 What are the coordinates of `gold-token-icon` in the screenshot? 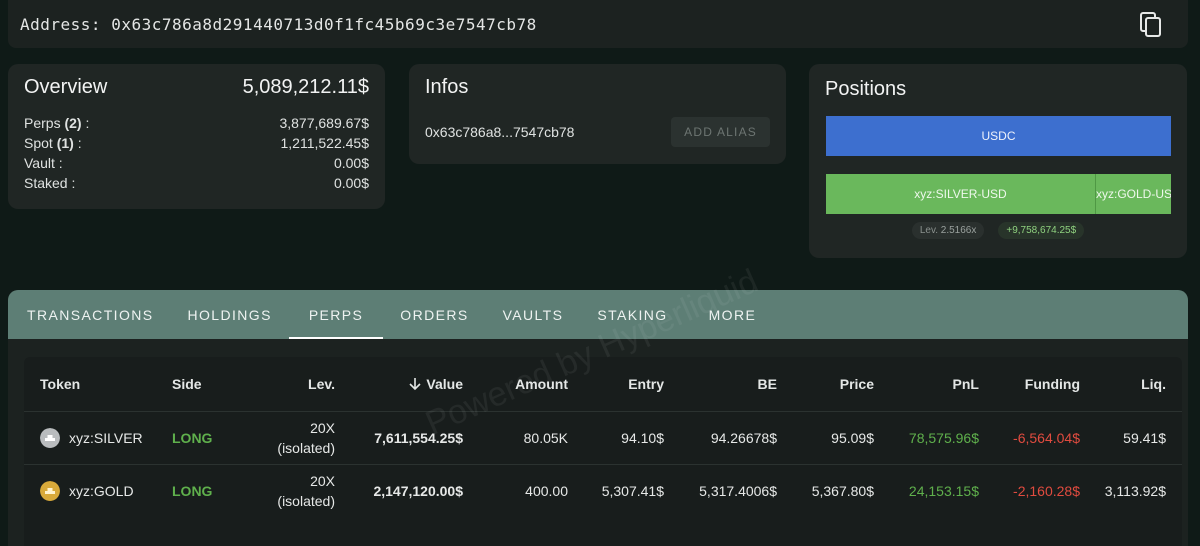 It's located at (50, 490).